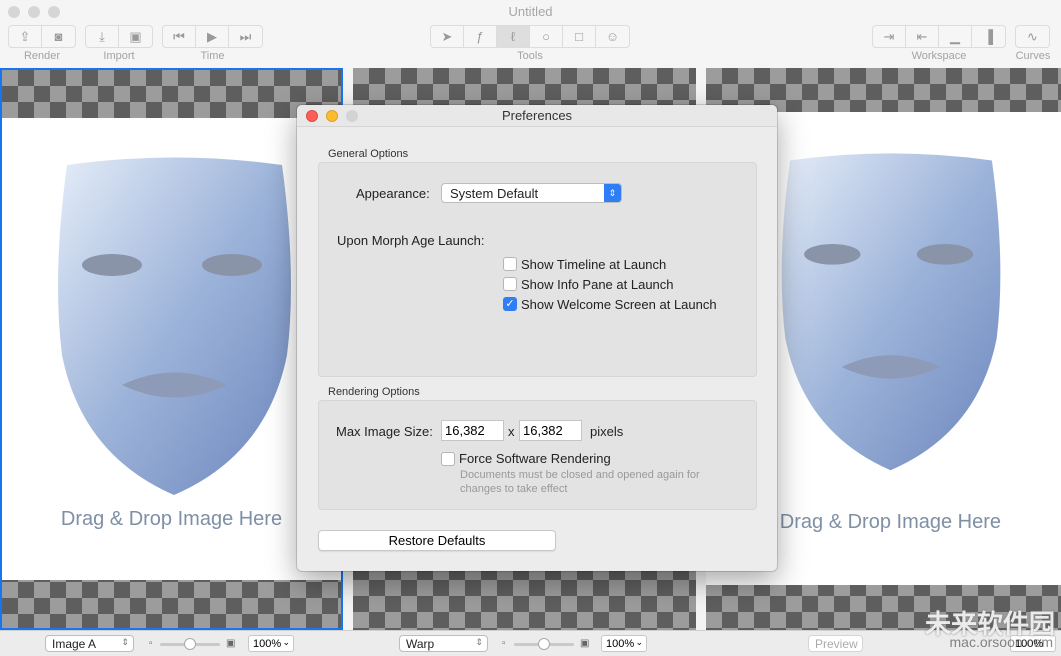 Image resolution: width=1061 pixels, height=656 pixels. I want to click on show-welcome-checkbox: ✓, so click(510, 304).